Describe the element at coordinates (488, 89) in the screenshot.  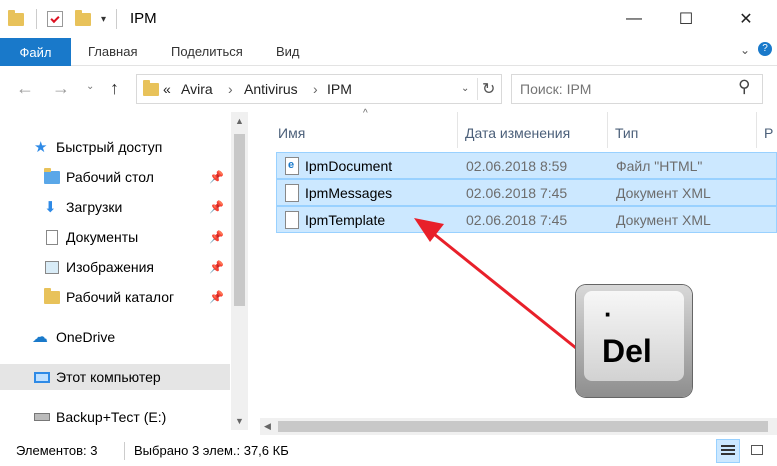
I see `refresh-icon: ↻` at that location.